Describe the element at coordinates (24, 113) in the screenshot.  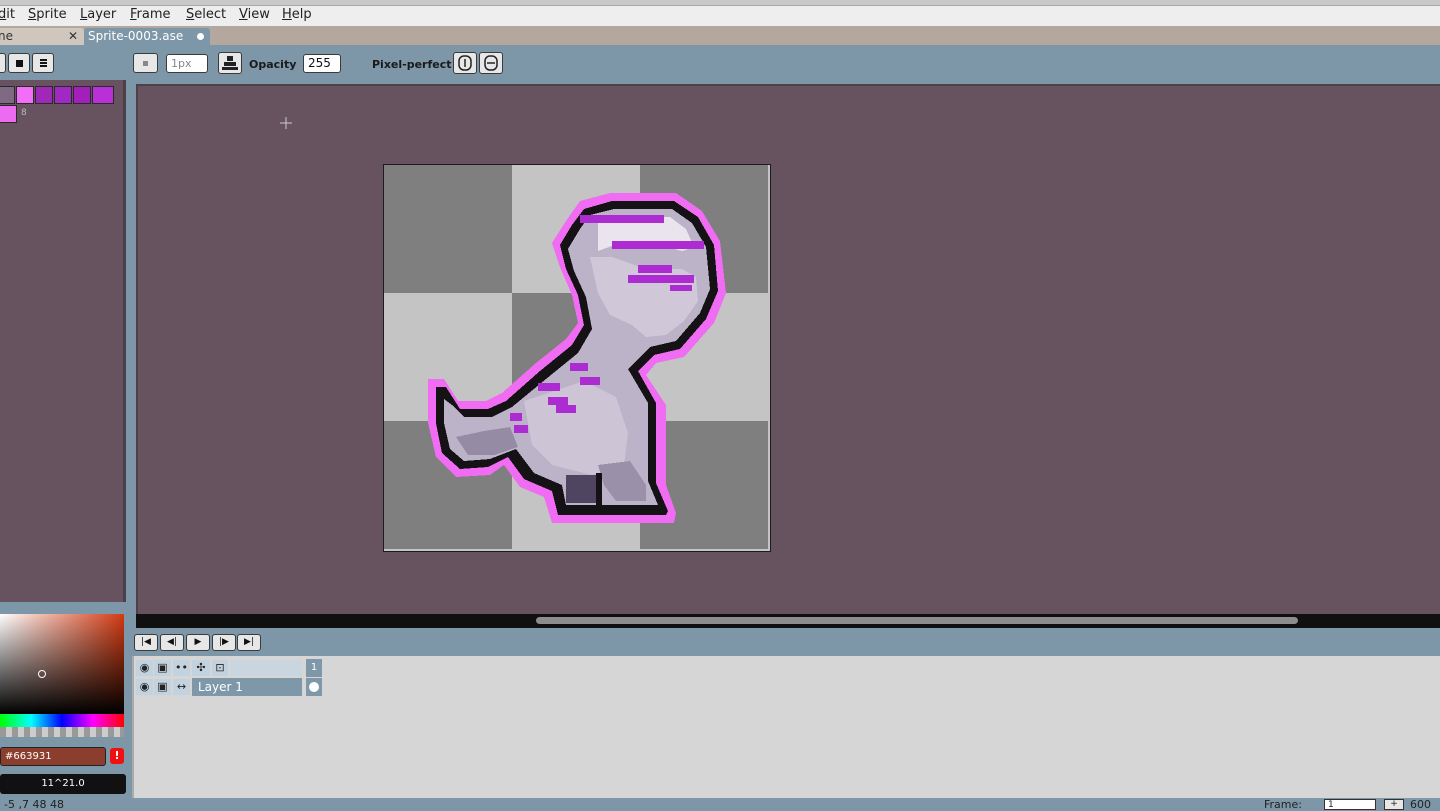
I see `palette-index-label: 8` at that location.